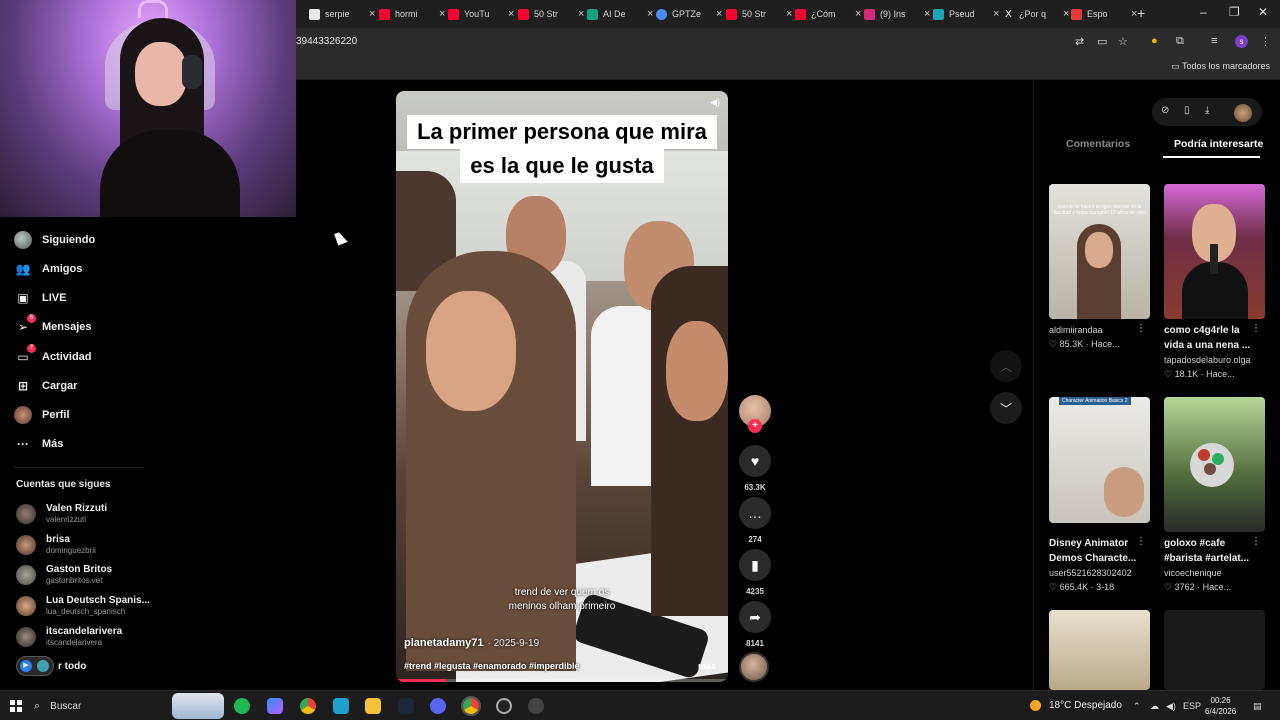 The height and width of the screenshot is (720, 1280). What do you see at coordinates (755, 468) in the screenshot?
I see `like-button: ♥ 63.3K` at bounding box center [755, 468].